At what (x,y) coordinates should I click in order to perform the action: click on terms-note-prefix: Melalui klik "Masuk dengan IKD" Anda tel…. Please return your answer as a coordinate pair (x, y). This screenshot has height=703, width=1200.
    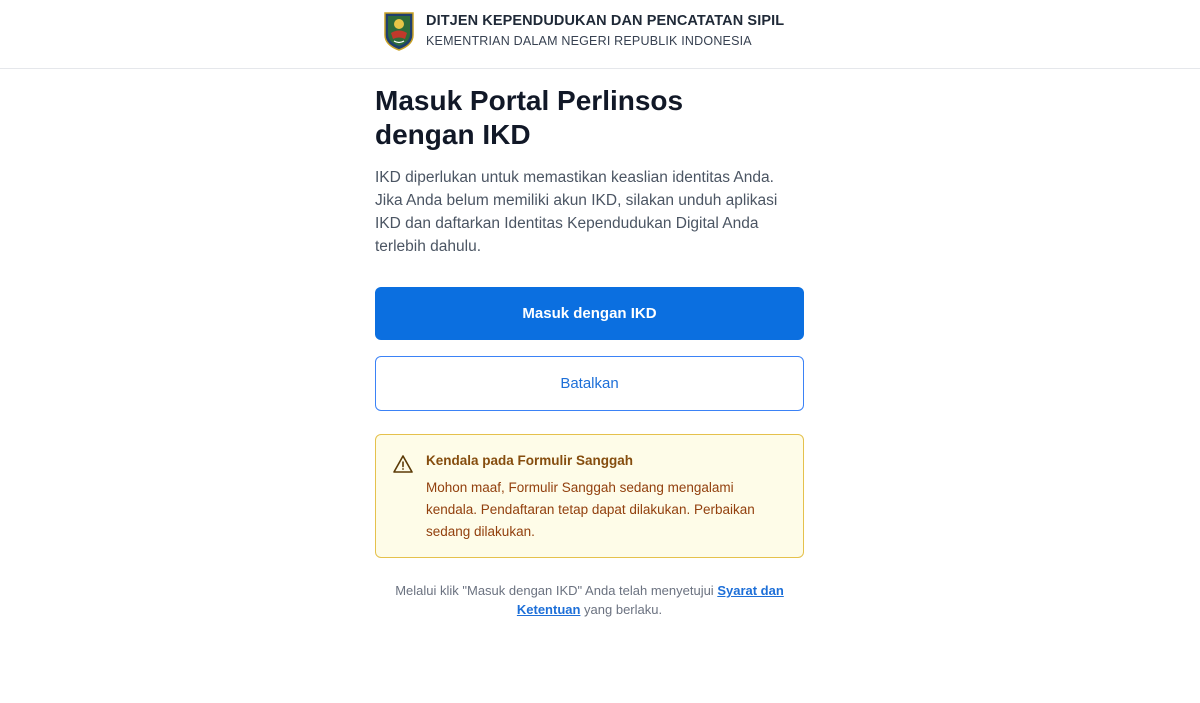
    Looking at the image, I should click on (556, 590).